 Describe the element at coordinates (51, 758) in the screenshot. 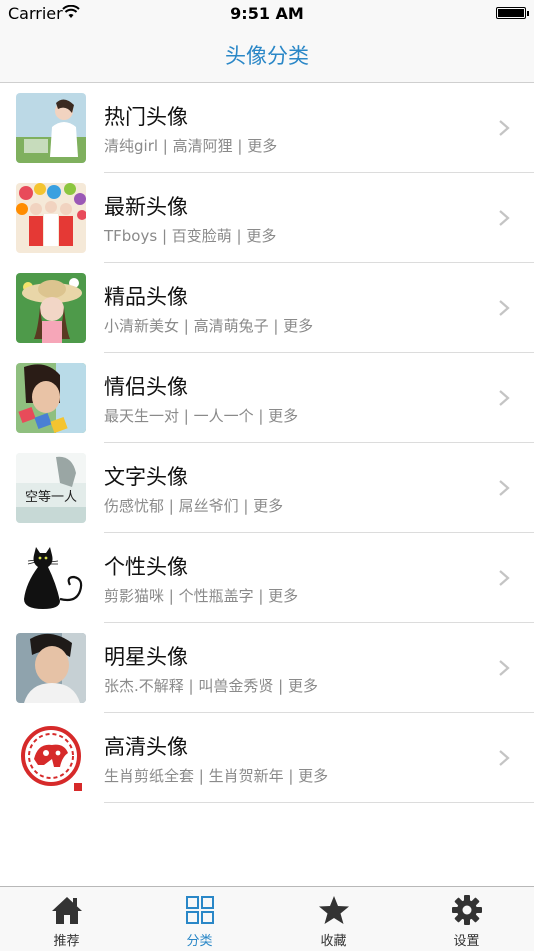

I see `category-thumbnail-hd` at that location.